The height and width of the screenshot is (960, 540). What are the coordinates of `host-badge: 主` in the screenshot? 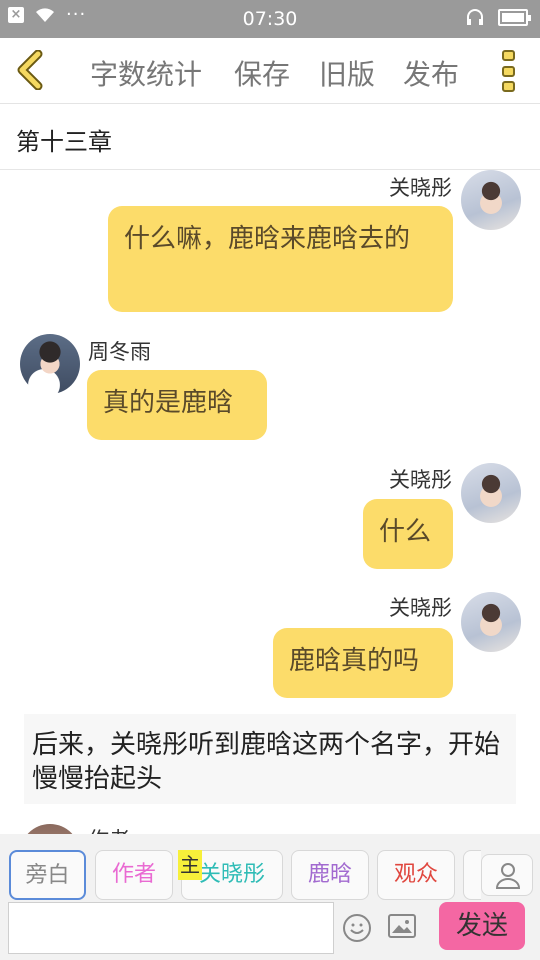 It's located at (190, 865).